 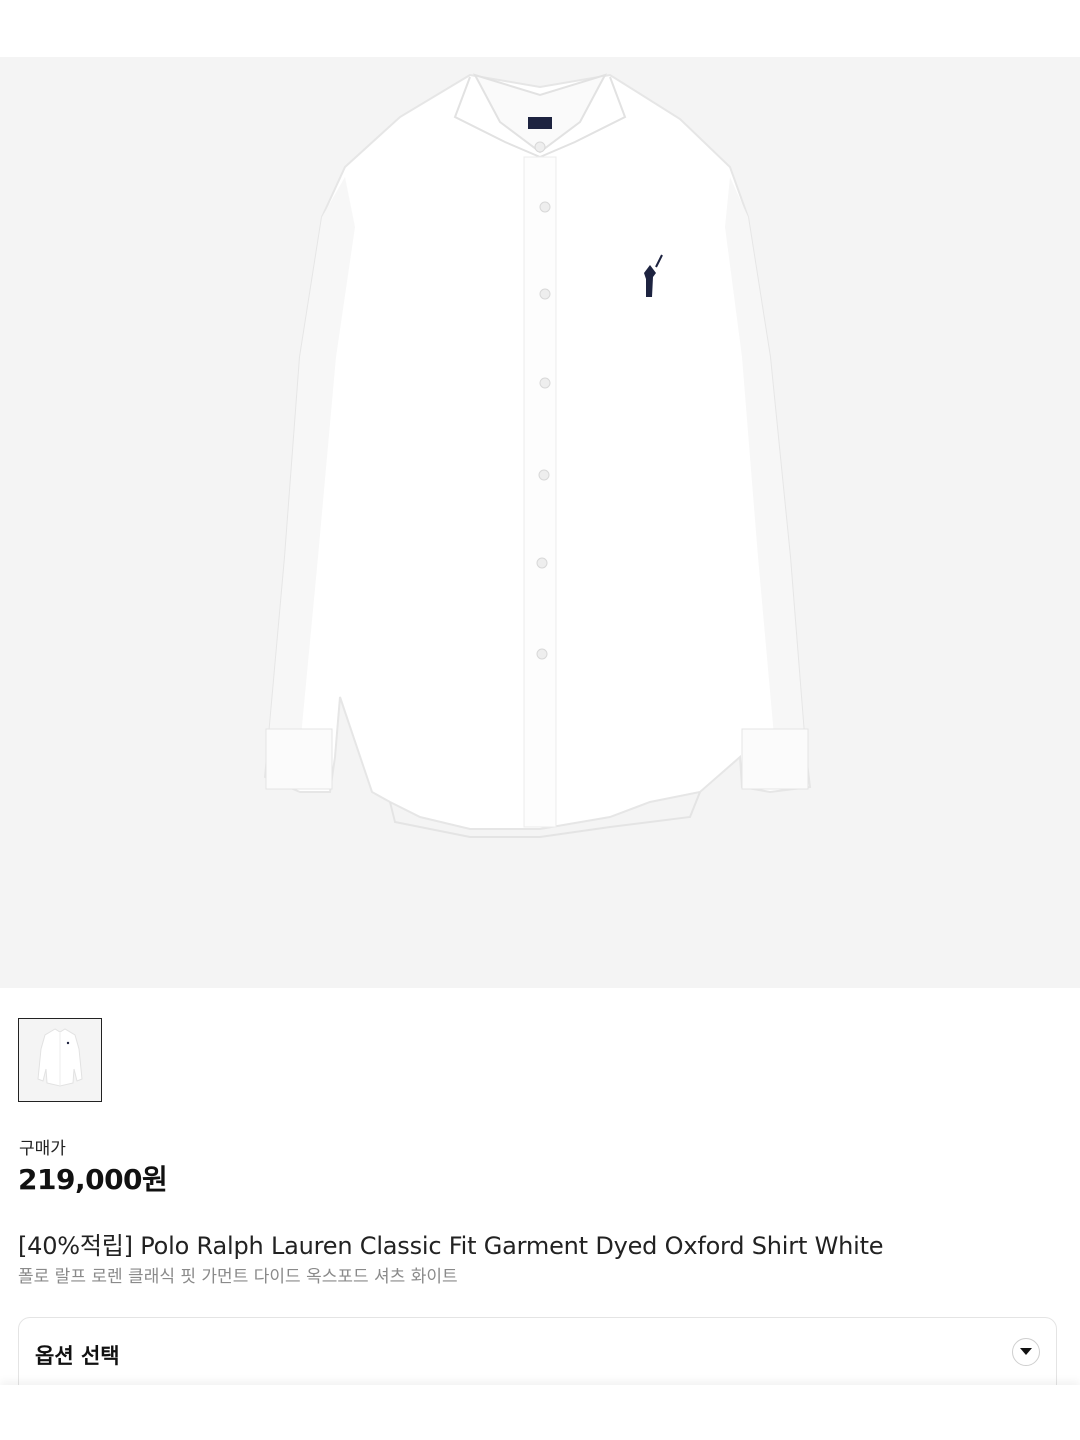 What do you see at coordinates (93, 1179) in the screenshot?
I see `product-price: 219,000원` at bounding box center [93, 1179].